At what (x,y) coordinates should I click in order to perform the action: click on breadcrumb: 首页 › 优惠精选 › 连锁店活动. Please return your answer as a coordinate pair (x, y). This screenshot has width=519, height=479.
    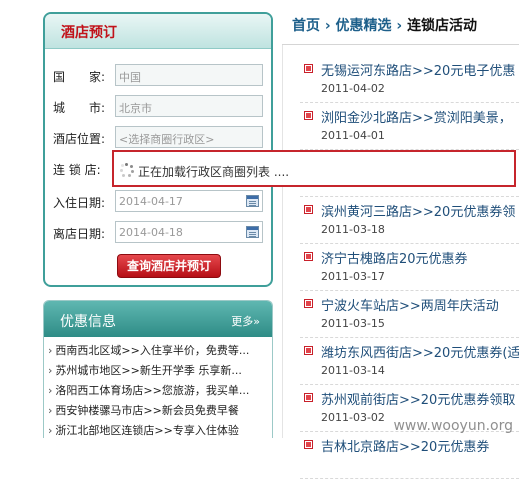
    Looking at the image, I should click on (384, 25).